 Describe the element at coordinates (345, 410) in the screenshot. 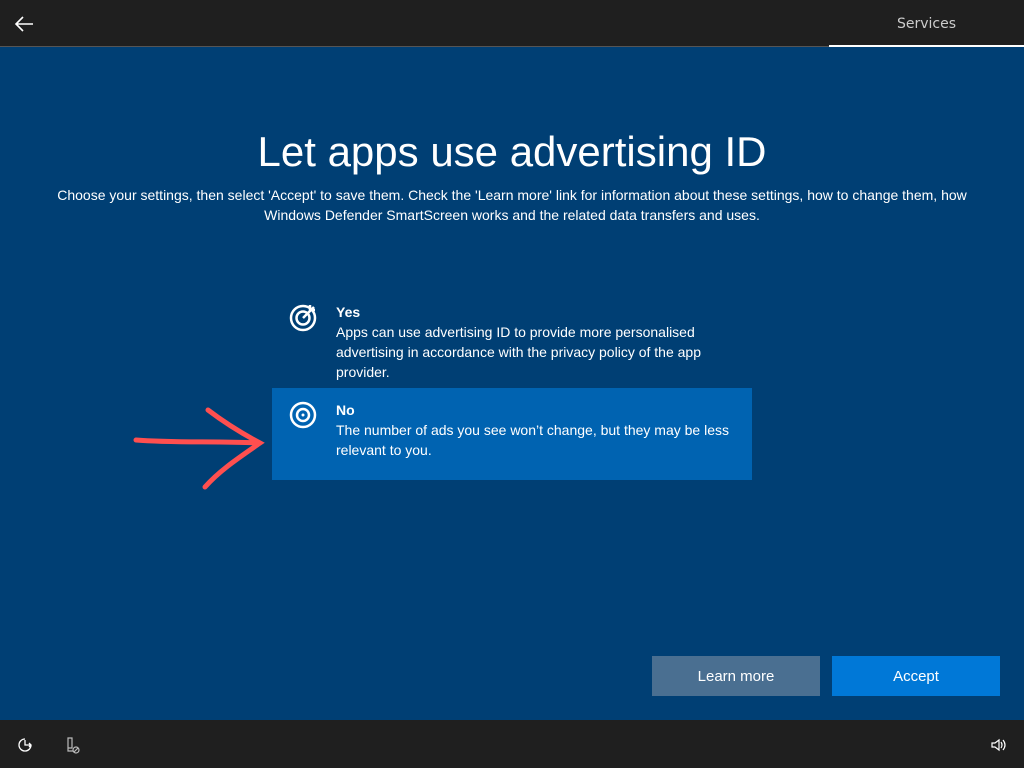

I see `option-no-label: No` at that location.